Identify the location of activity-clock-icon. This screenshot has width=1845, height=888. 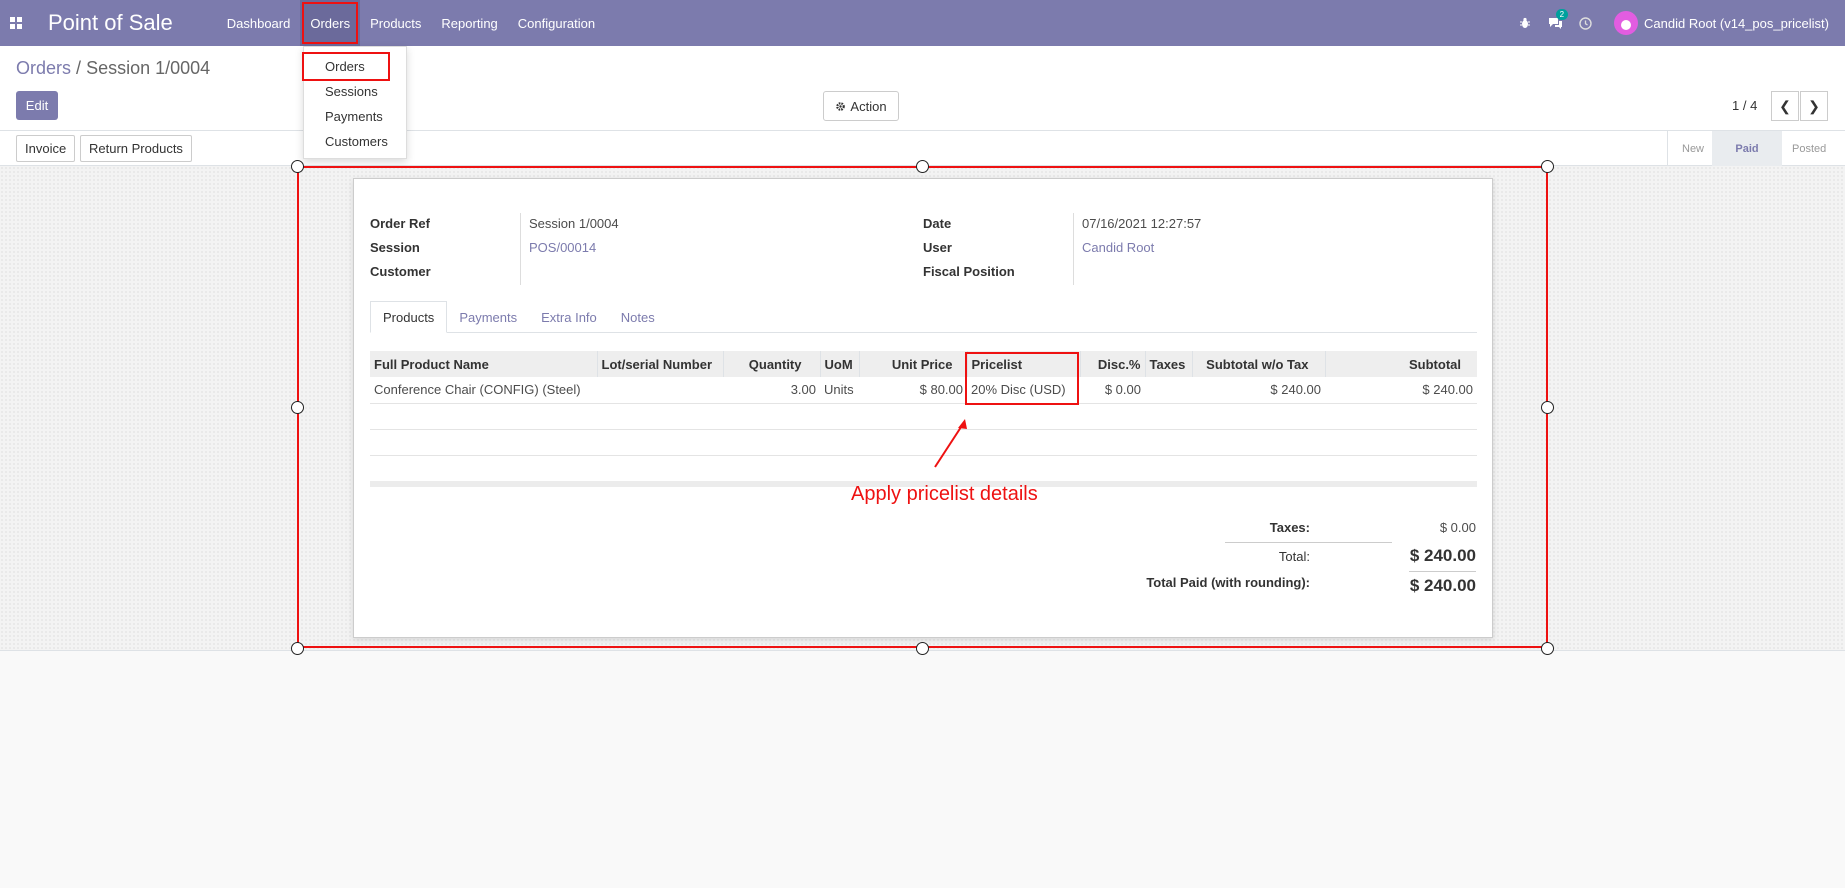
(1585, 23).